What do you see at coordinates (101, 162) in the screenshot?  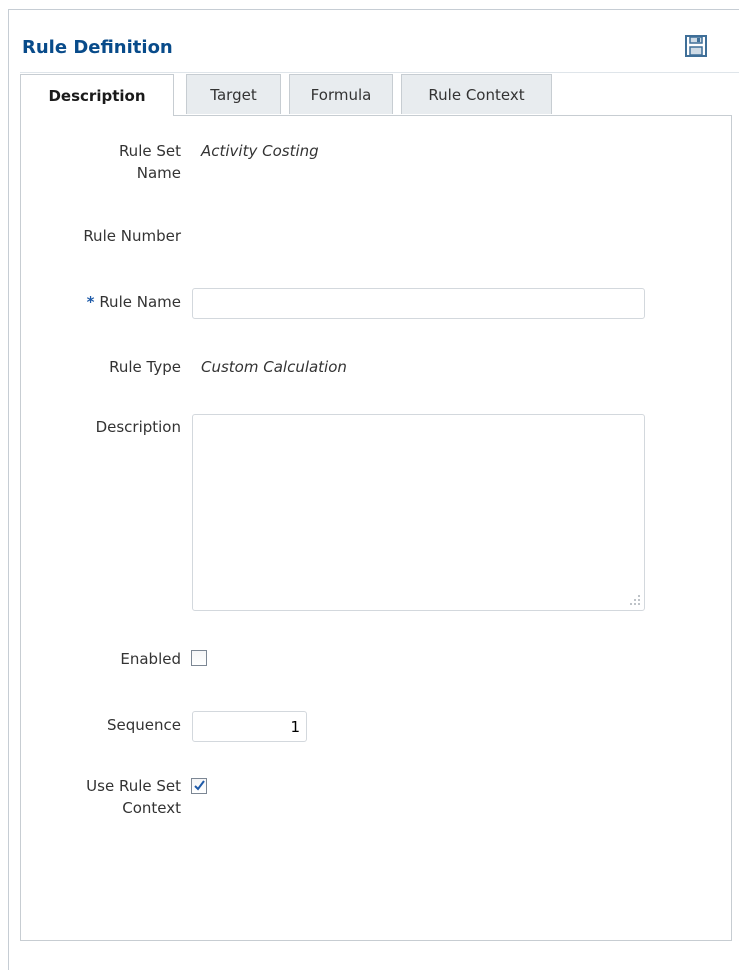 I see `rule-set-name-label: Rule Set Name` at bounding box center [101, 162].